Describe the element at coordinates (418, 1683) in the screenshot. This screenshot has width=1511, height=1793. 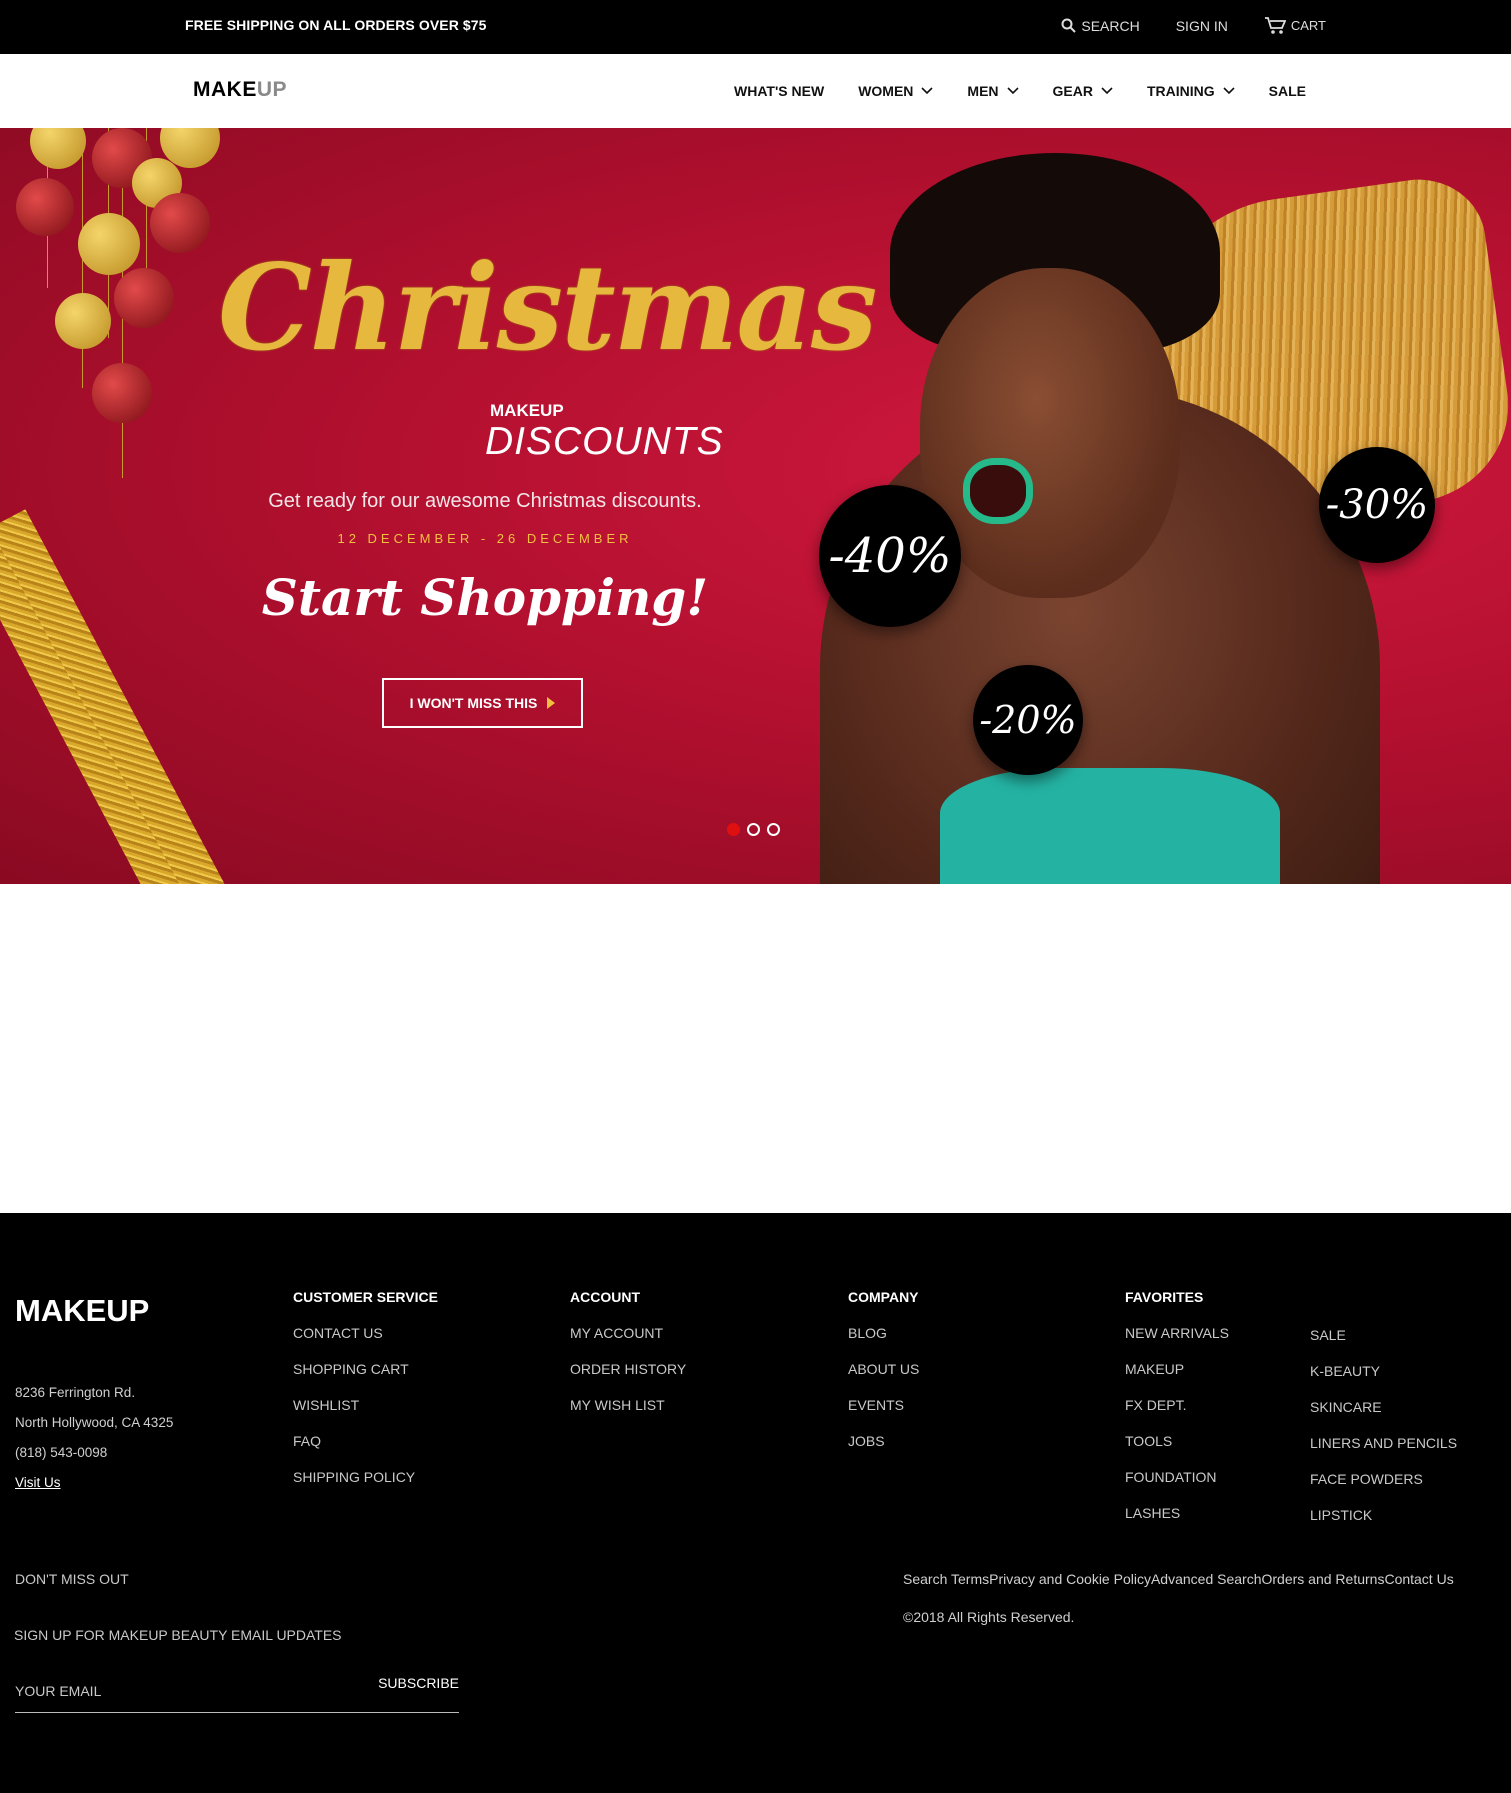
I see `subscribe-button: SUBSCRIBE` at that location.